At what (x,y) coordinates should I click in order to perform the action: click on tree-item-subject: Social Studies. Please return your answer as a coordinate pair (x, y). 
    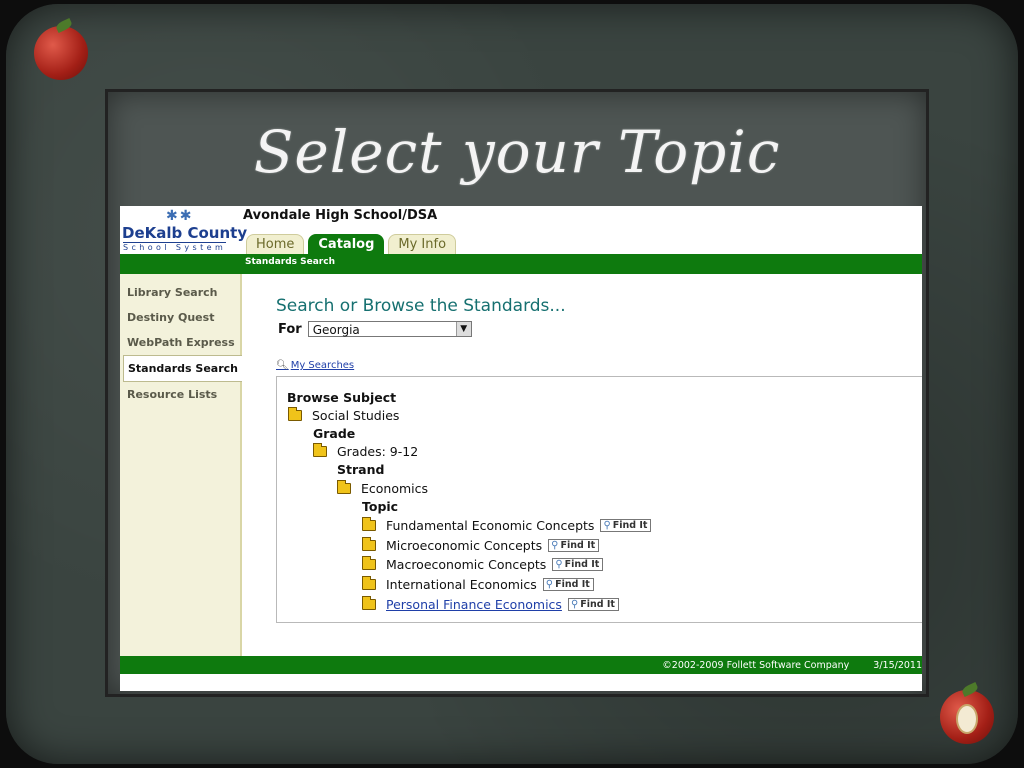
    Looking at the image, I should click on (344, 415).